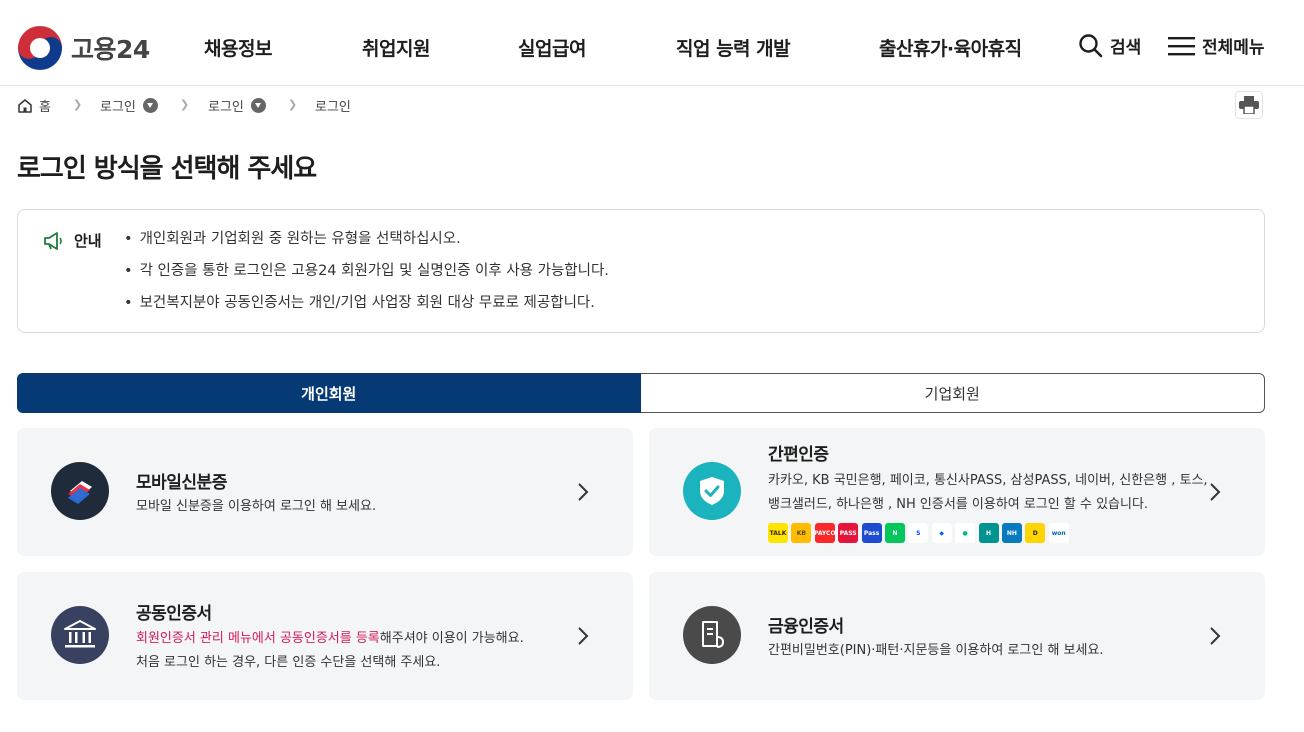 The width and height of the screenshot is (1304, 732). What do you see at coordinates (798, 455) in the screenshot?
I see `card-title: 간편인증` at bounding box center [798, 455].